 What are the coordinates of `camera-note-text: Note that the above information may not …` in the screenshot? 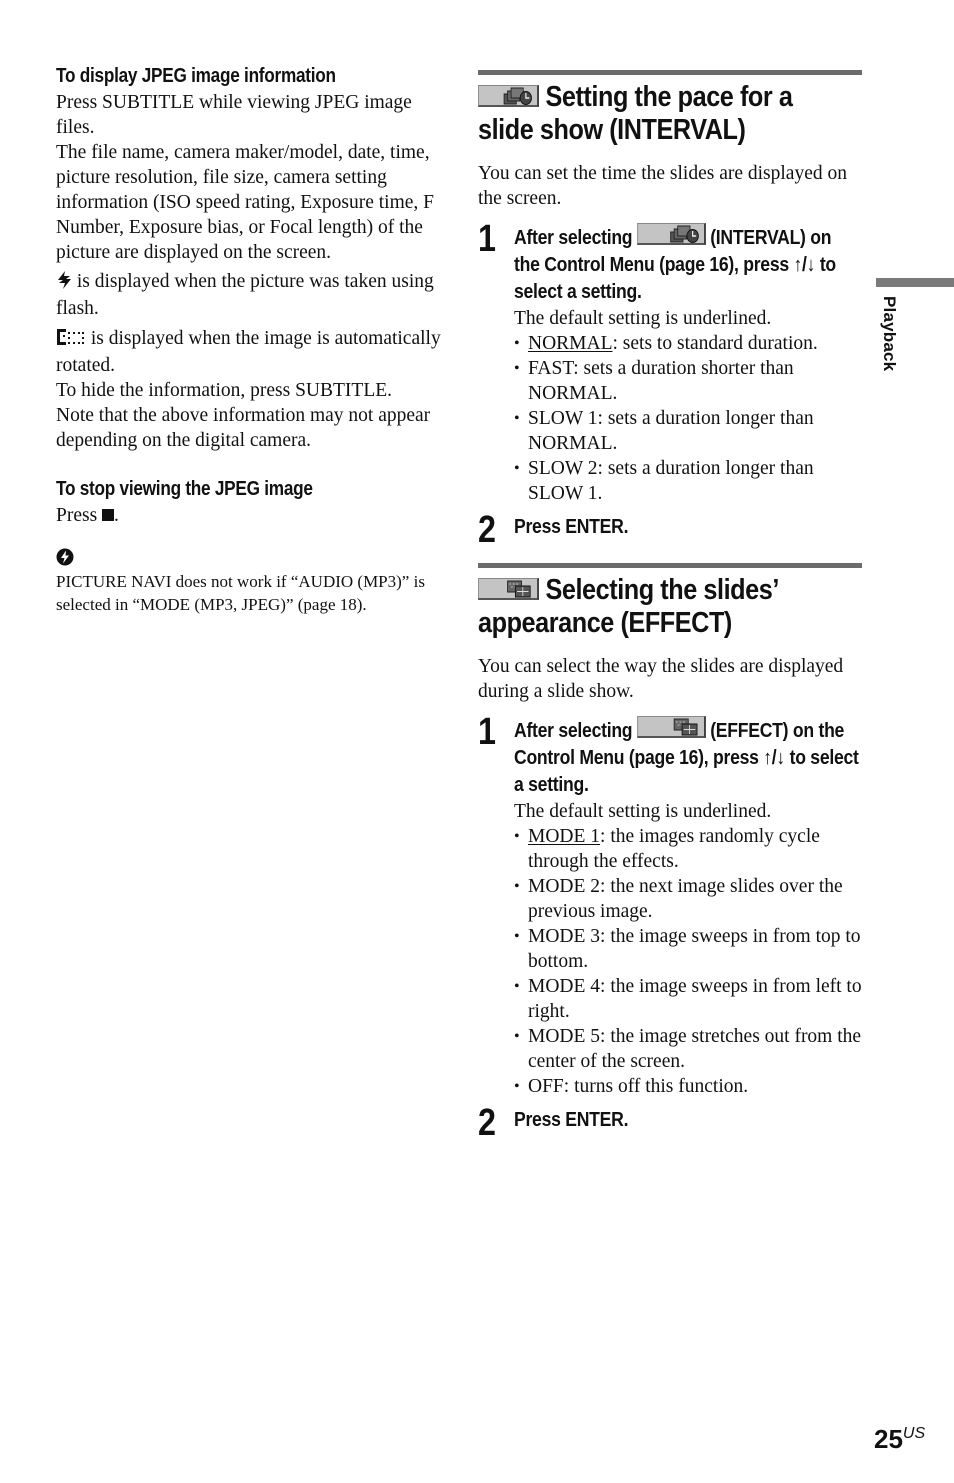 It's located at (243, 428).